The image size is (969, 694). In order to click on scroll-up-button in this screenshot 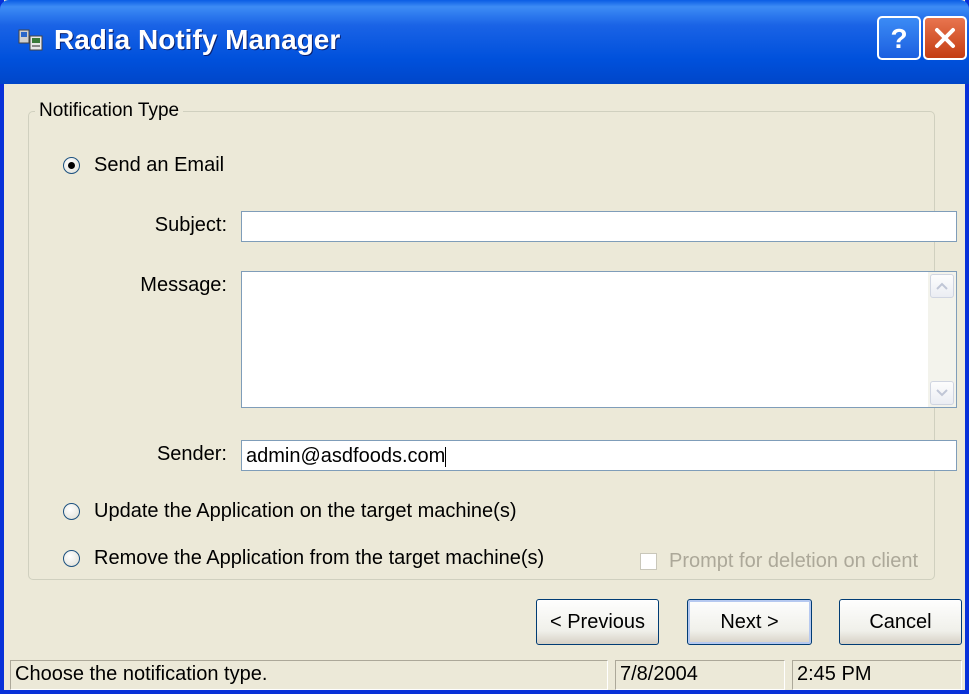, I will do `click(942, 286)`.